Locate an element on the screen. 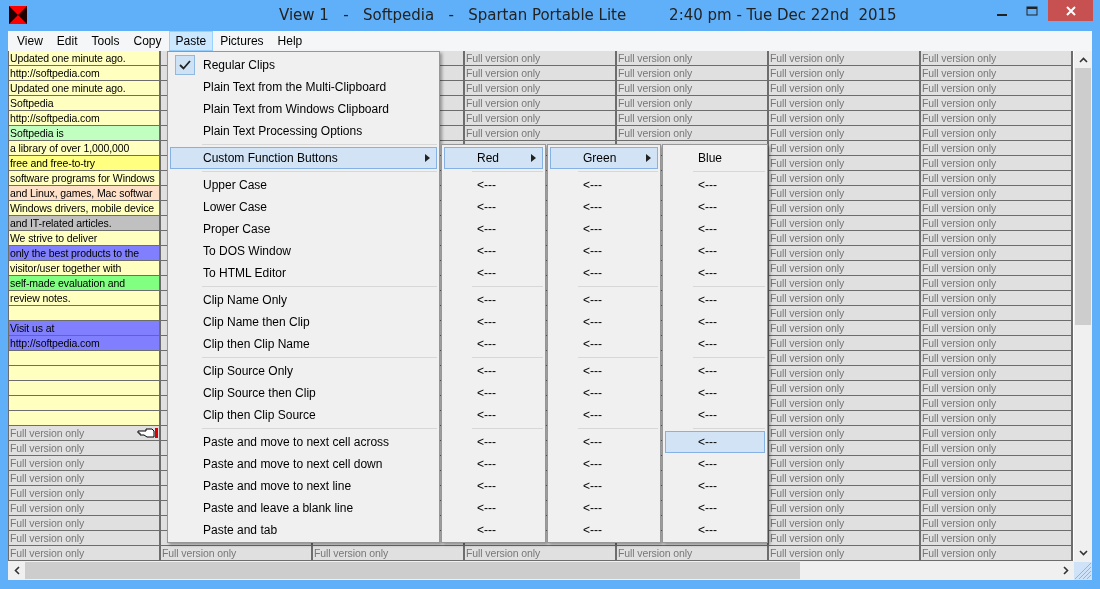 The width and height of the screenshot is (1100, 589). menu-item: Proper Case is located at coordinates (303, 229).